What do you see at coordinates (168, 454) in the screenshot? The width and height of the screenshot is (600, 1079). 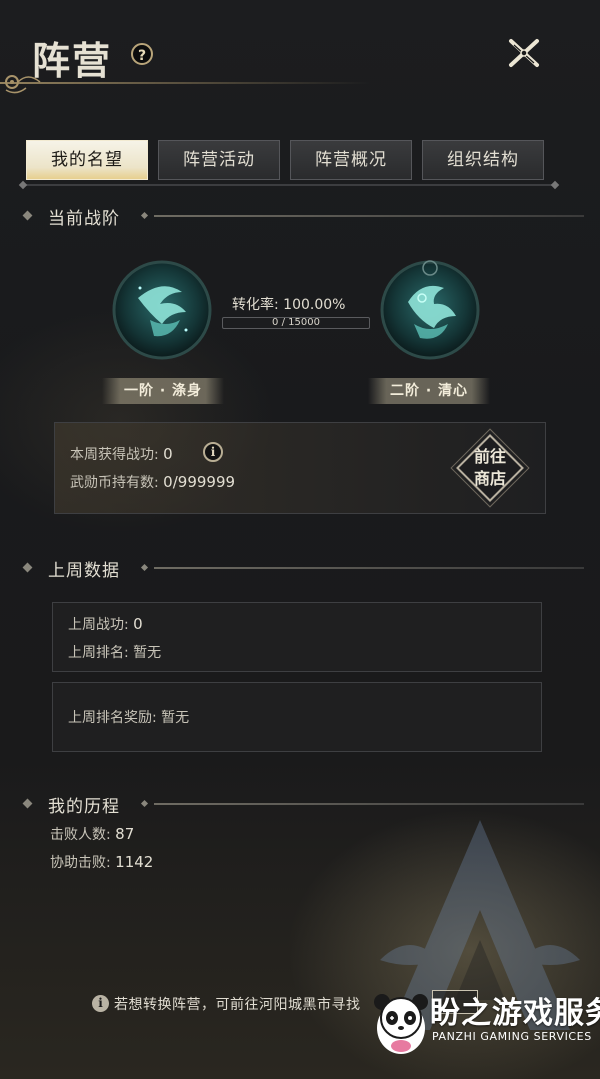 I see `weekly-merit-value: 0` at bounding box center [168, 454].